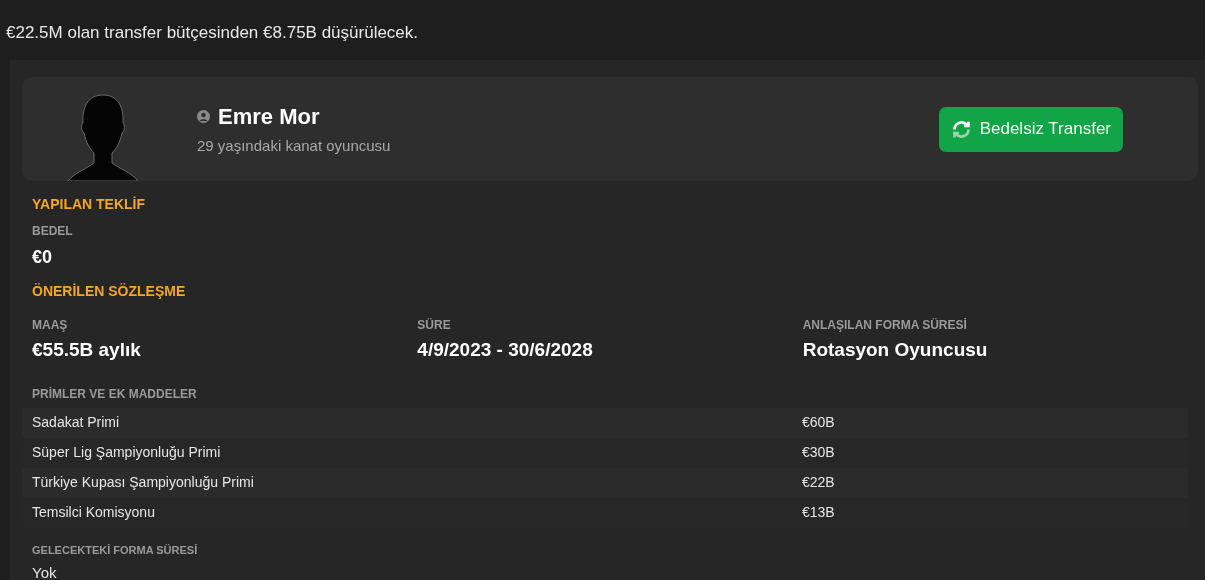 This screenshot has height=580, width=1205. Describe the element at coordinates (45, 571) in the screenshot. I see `future-value: Yok` at that location.